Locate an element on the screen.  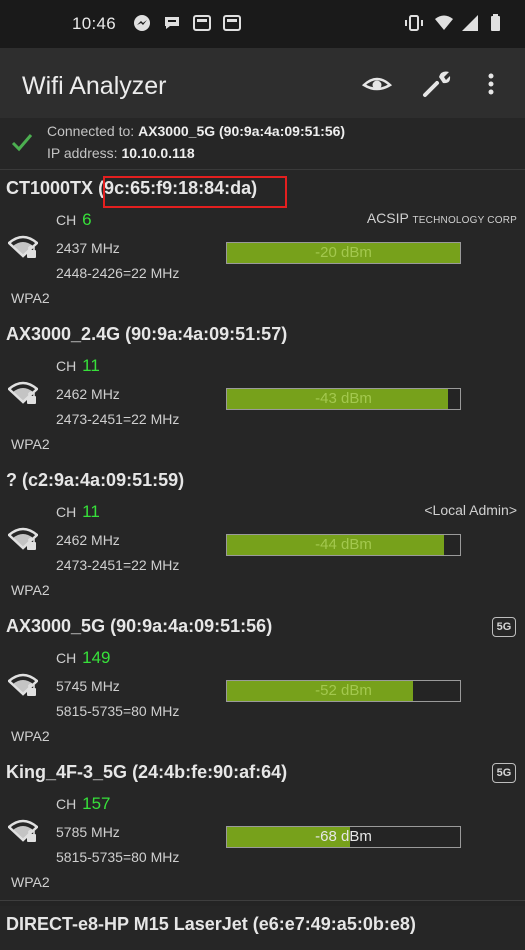
vendor-name: ACSIP TECHNOLOGY CORP is located at coordinates (442, 218).